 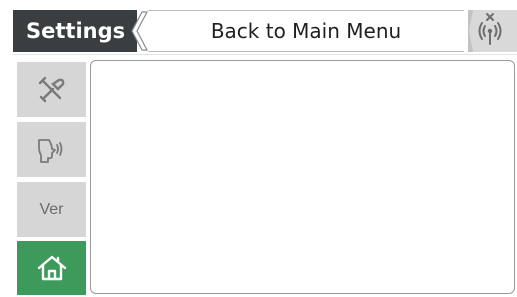 I want to click on sidebar-item-home, so click(x=51, y=268).